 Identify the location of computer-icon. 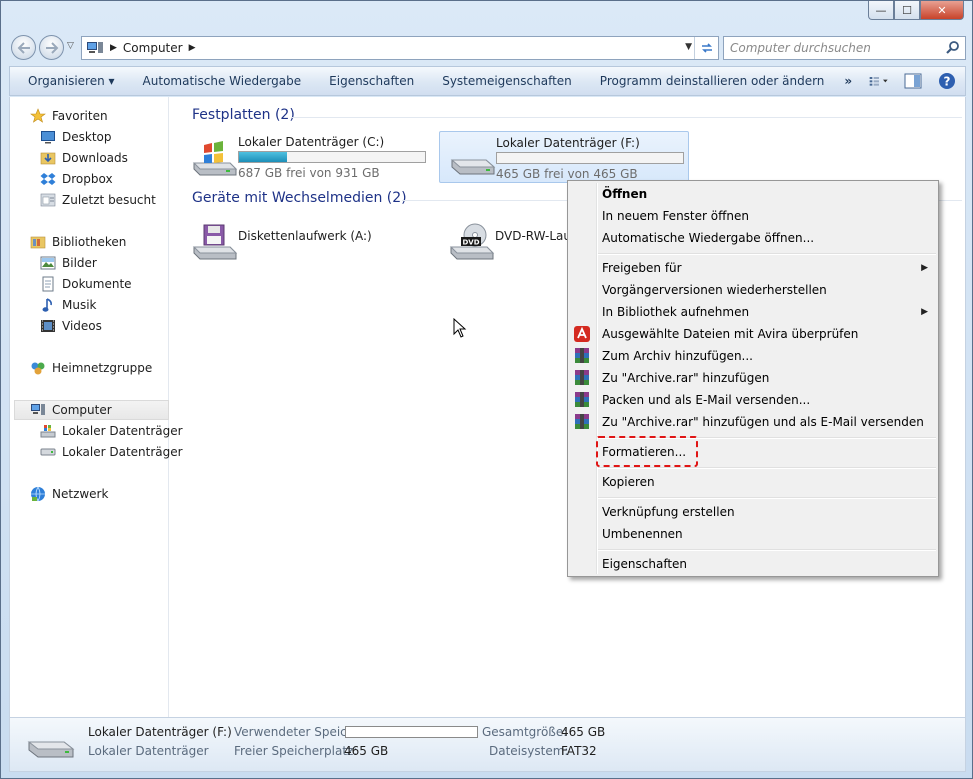
(38, 409).